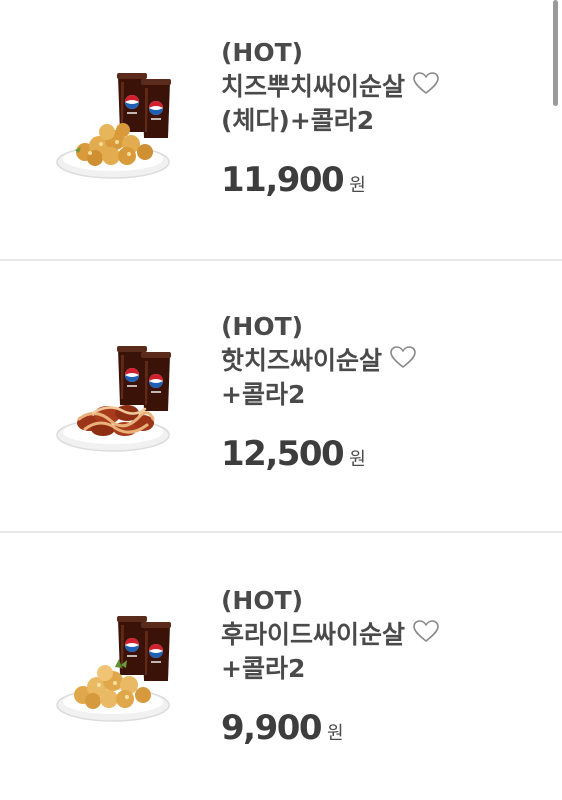 Image resolution: width=562 pixels, height=800 pixels. I want to click on price: 9,900, so click(272, 728).